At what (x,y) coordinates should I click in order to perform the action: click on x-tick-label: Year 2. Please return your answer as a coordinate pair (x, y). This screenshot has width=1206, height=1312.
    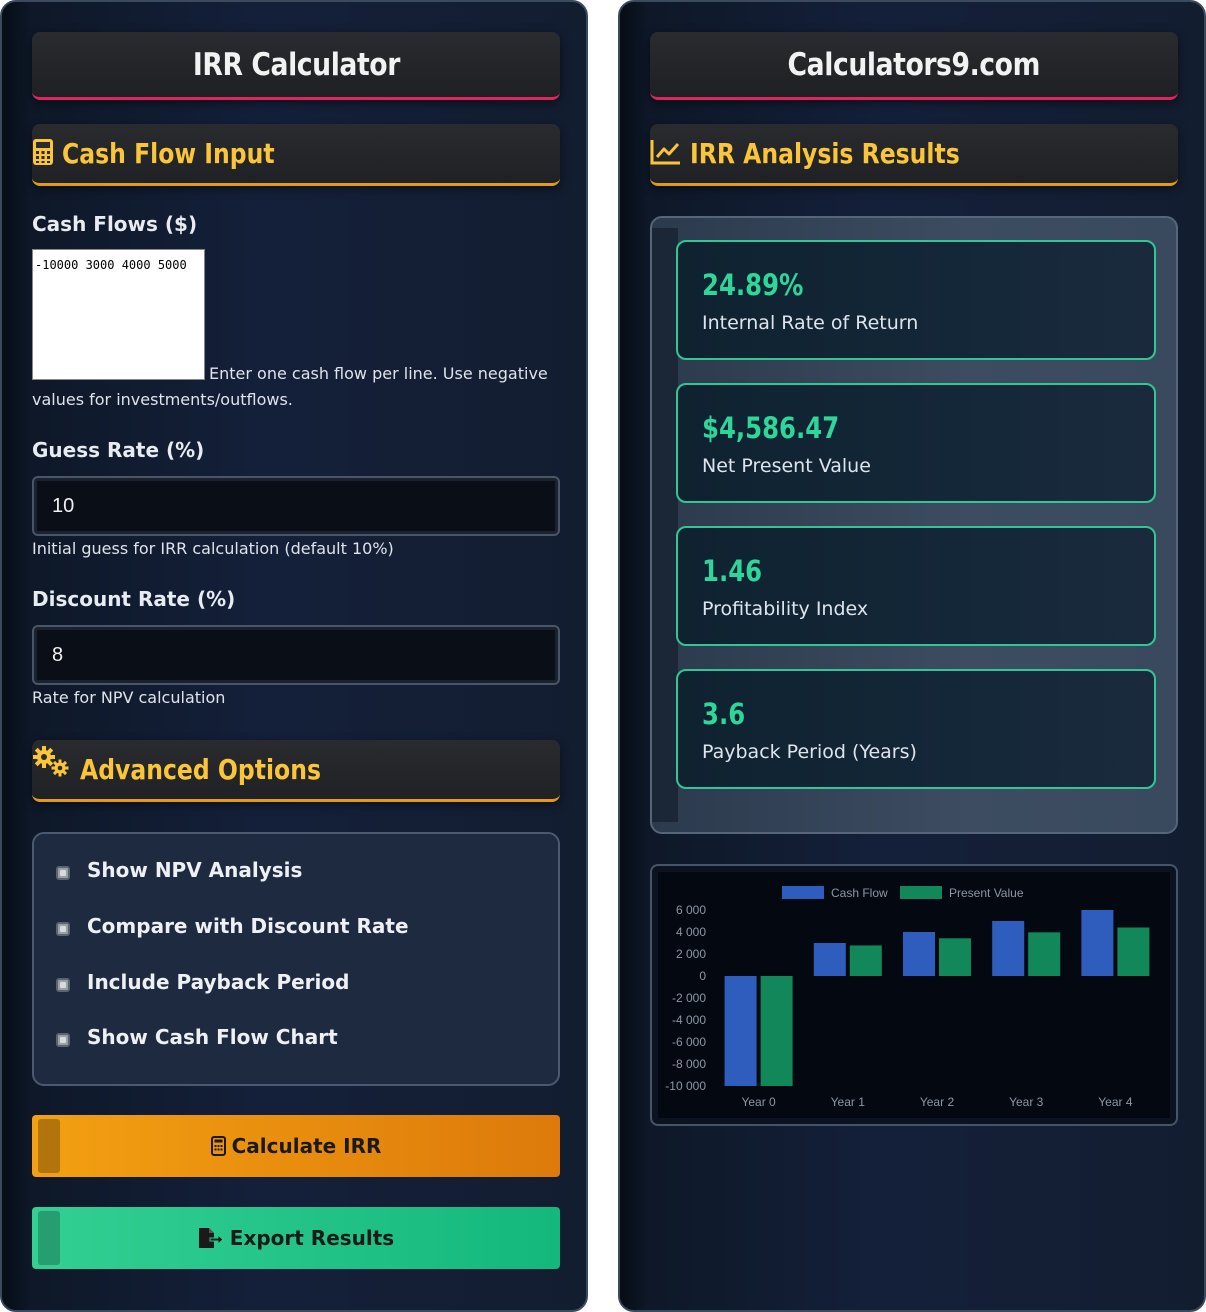
    Looking at the image, I should click on (937, 1102).